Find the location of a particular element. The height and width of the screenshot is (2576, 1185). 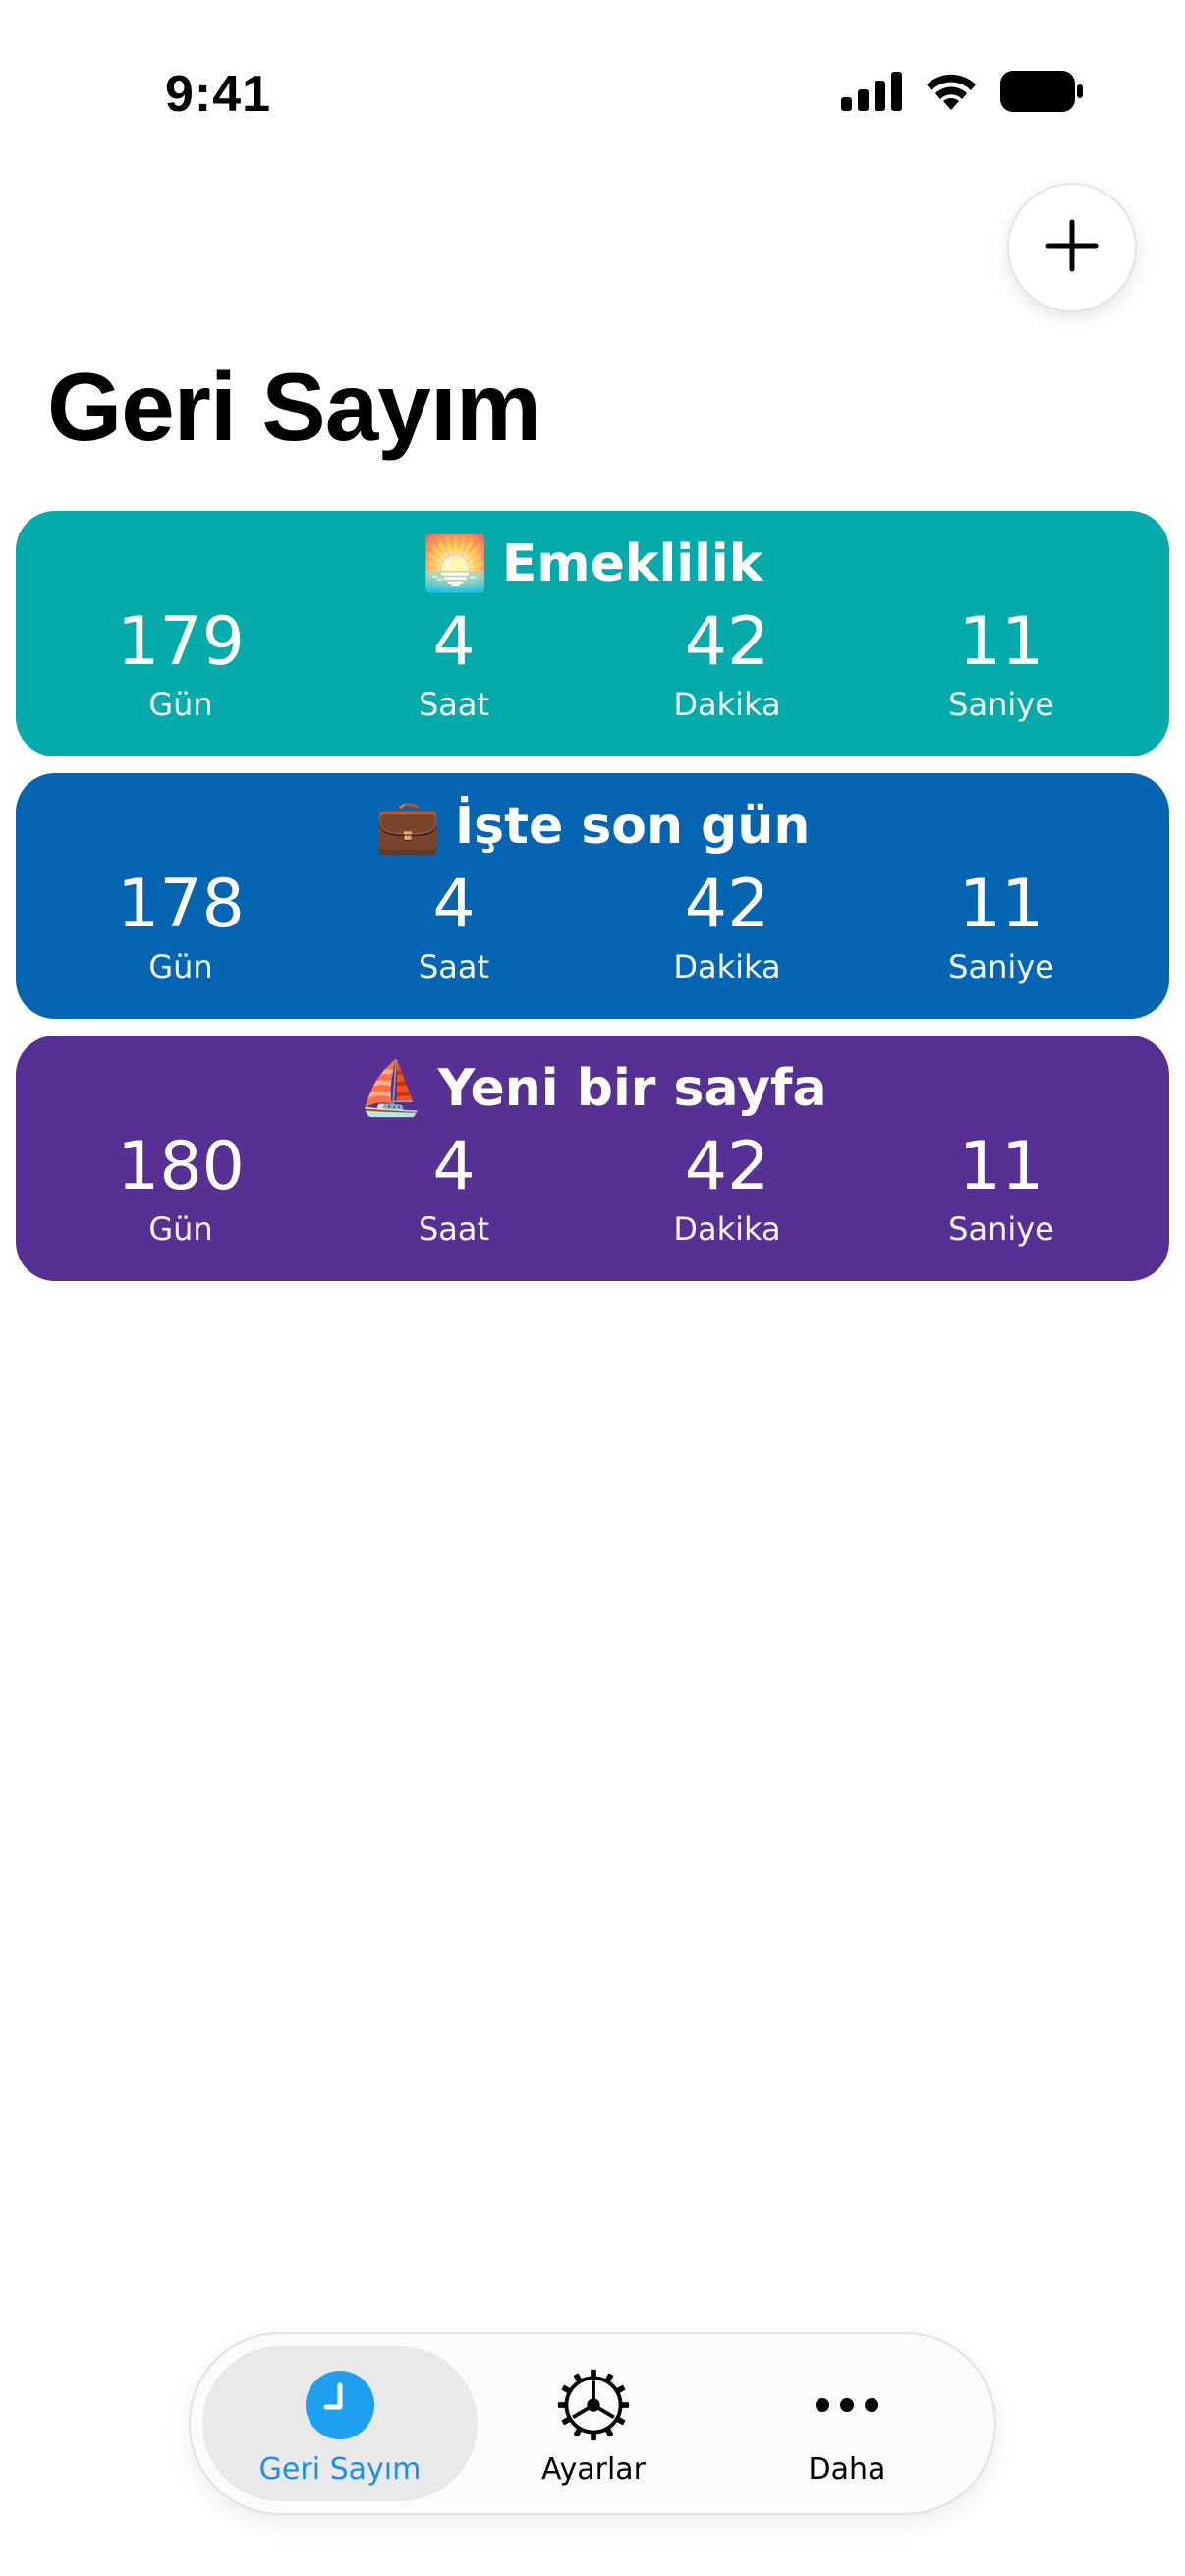

tab-bar: Geri Sayım Ayarlar Daha is located at coordinates (592, 2423).